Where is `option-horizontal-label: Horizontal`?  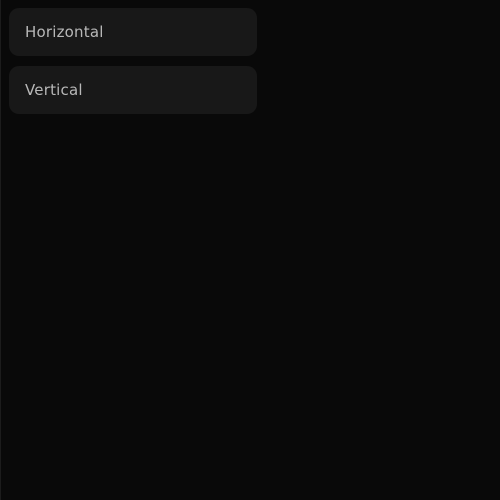 option-horizontal-label: Horizontal is located at coordinates (64, 32).